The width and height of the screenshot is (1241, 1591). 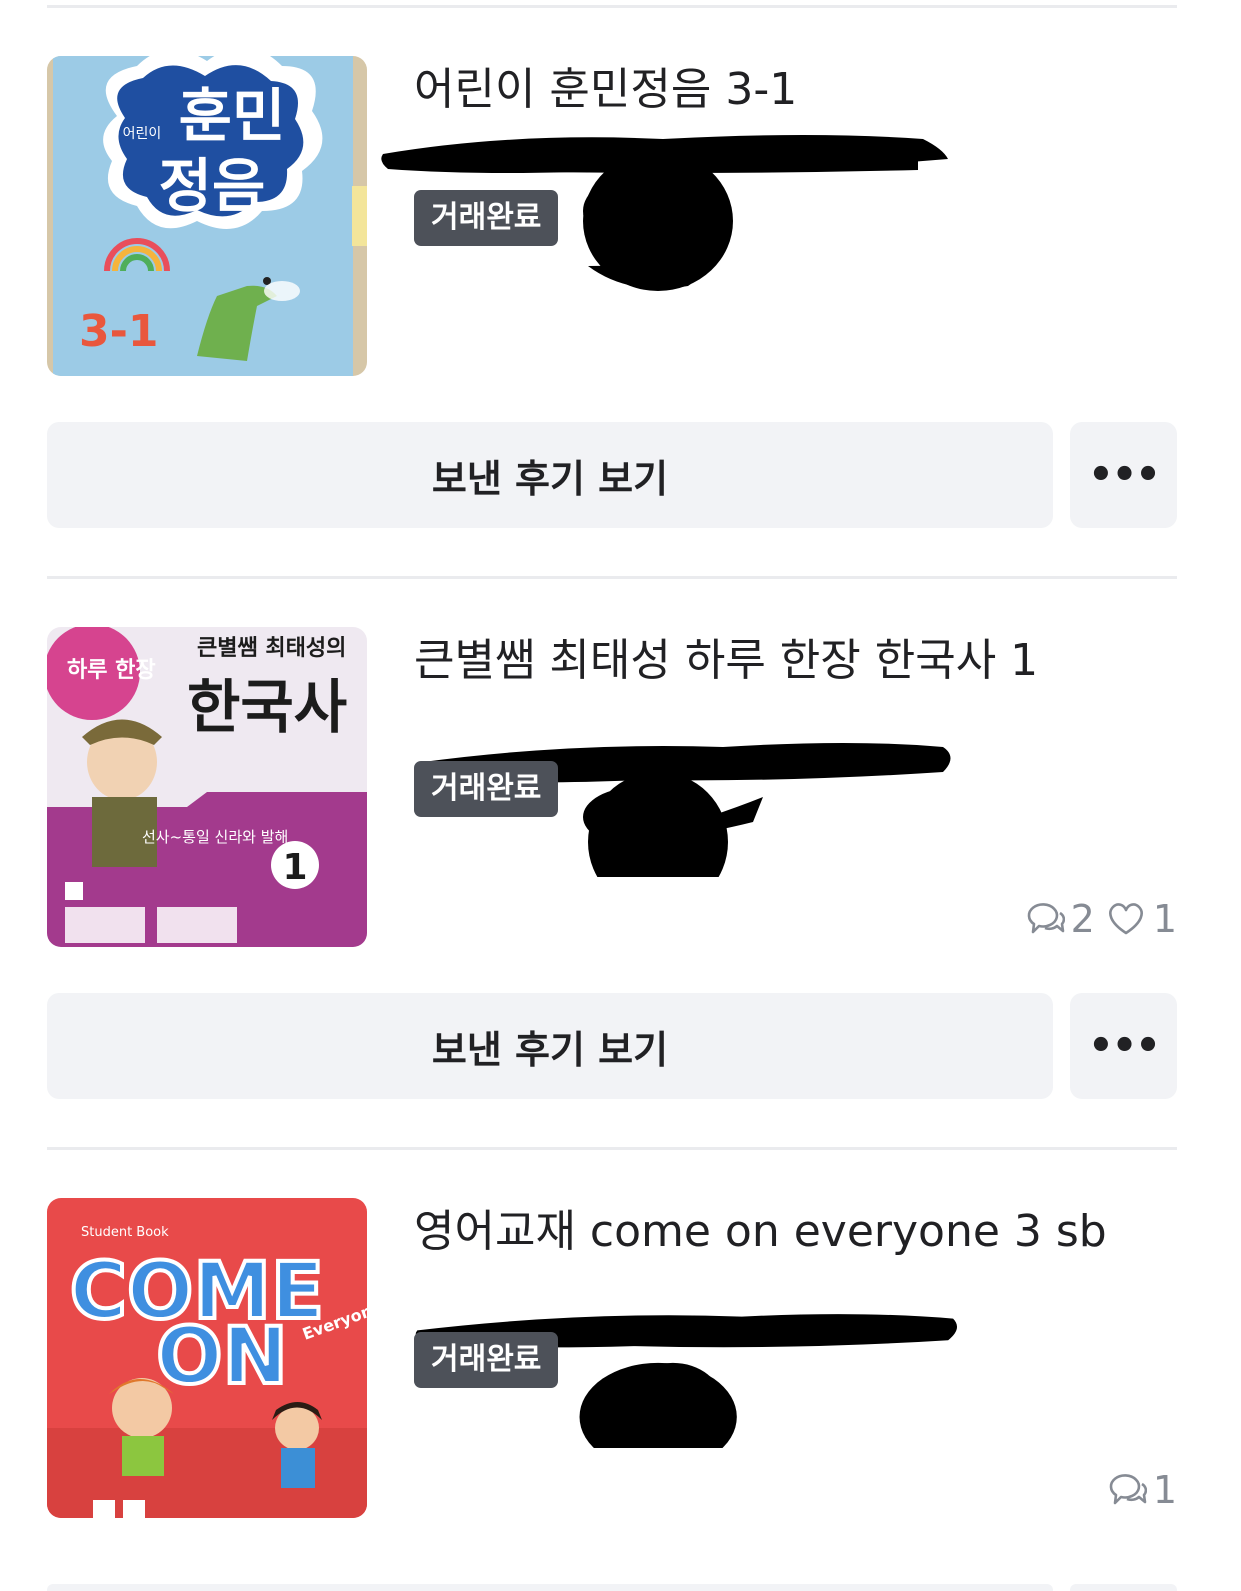 I want to click on chat-count: 1, so click(x=1141, y=1490).